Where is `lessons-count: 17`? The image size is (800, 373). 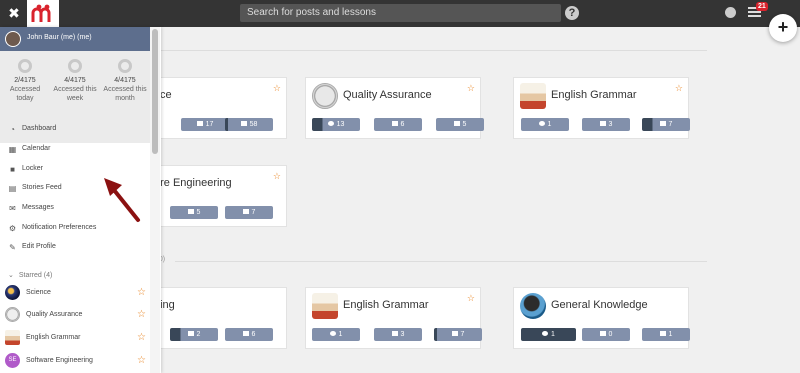 lessons-count: 17 is located at coordinates (205, 124).